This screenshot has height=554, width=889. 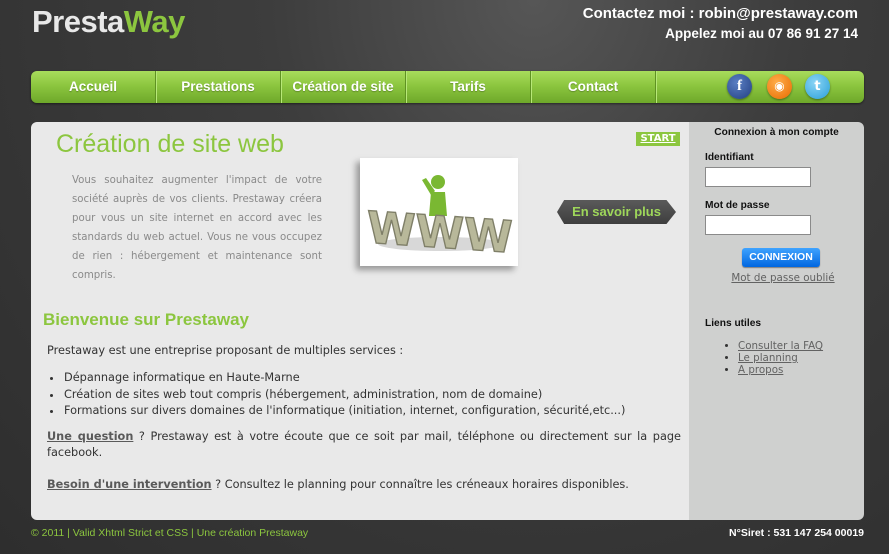 I want to click on nav-item-accueil: Accueil, so click(x=93, y=87).